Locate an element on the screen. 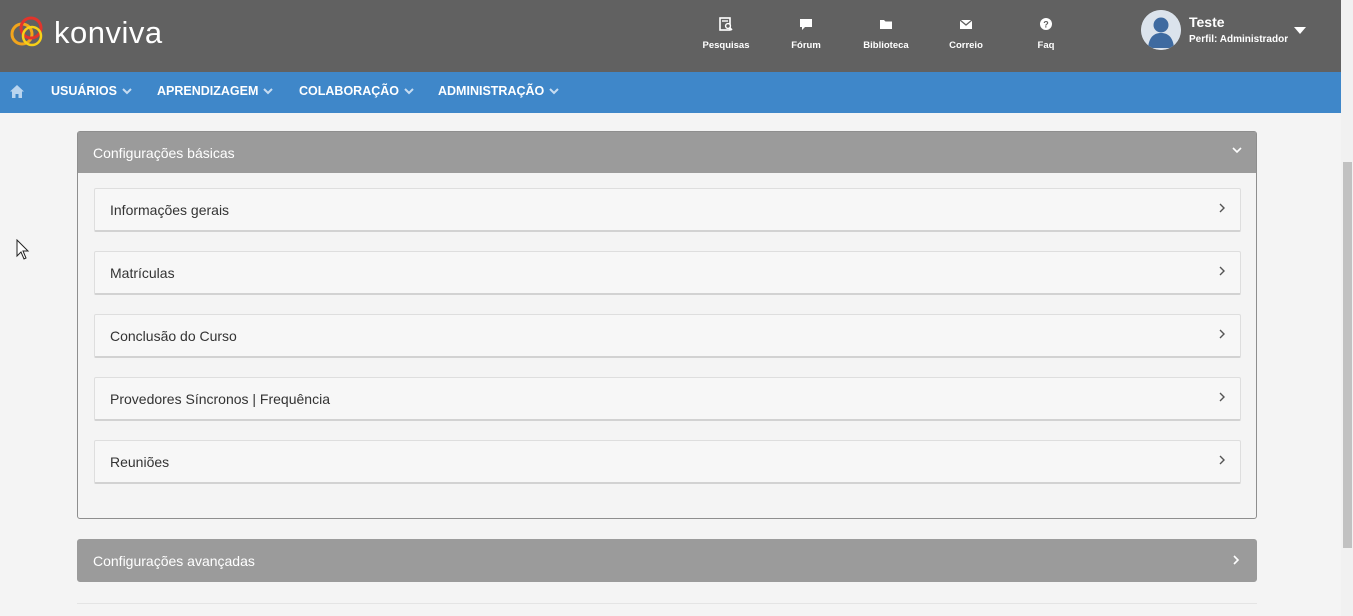 Image resolution: width=1353 pixels, height=616 pixels. panel-title: Configurações avançadas is located at coordinates (174, 560).